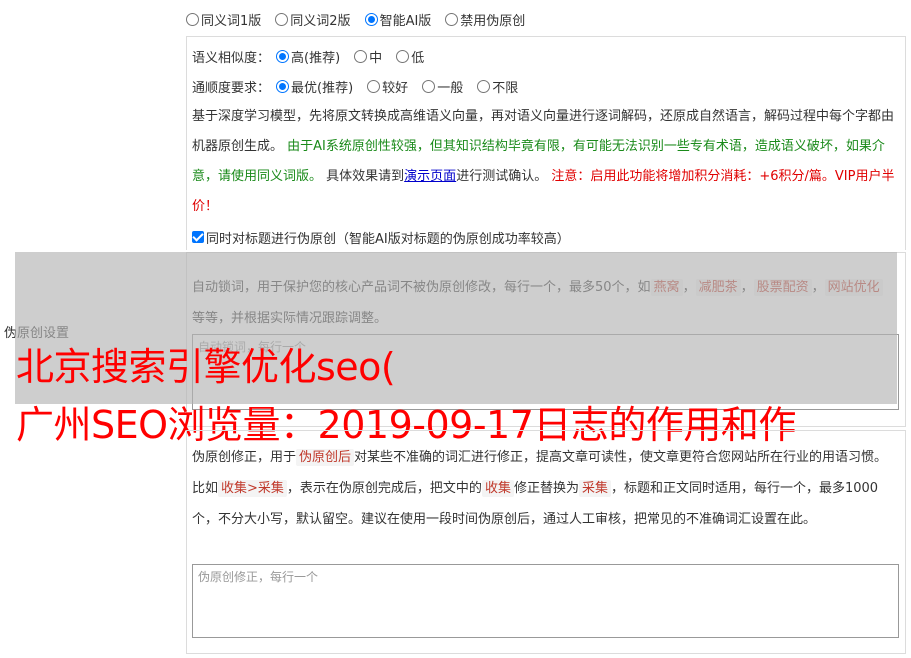  I want to click on banner-line1: 北京搜索引擎优化seo(, so click(206, 367).